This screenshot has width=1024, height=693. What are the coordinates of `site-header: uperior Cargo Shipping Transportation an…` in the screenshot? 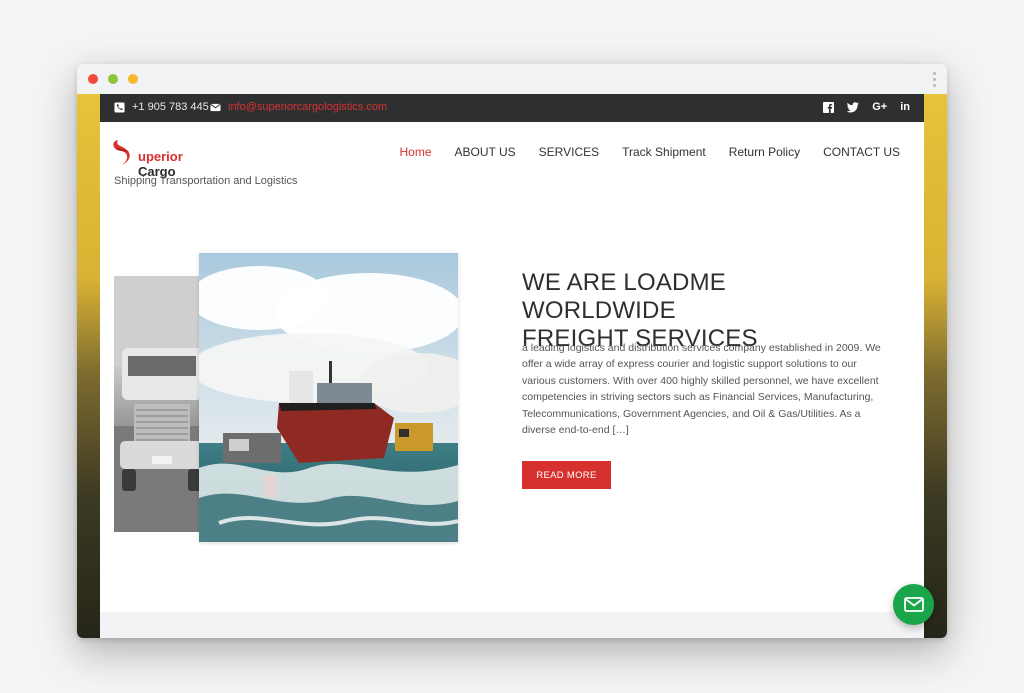 It's located at (512, 162).